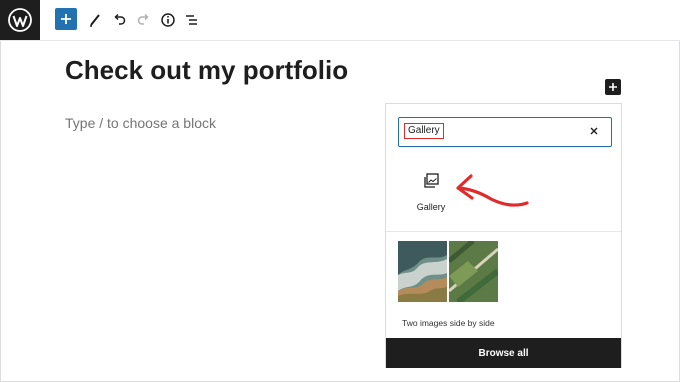  I want to click on gallery-block-label: Gallery, so click(431, 207).